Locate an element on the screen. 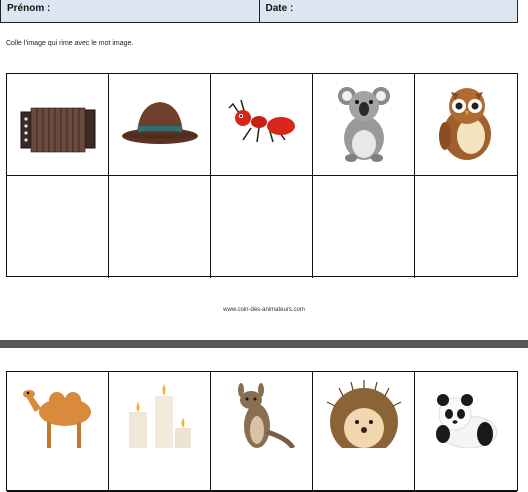  grid-cell-candles is located at coordinates (160, 432).